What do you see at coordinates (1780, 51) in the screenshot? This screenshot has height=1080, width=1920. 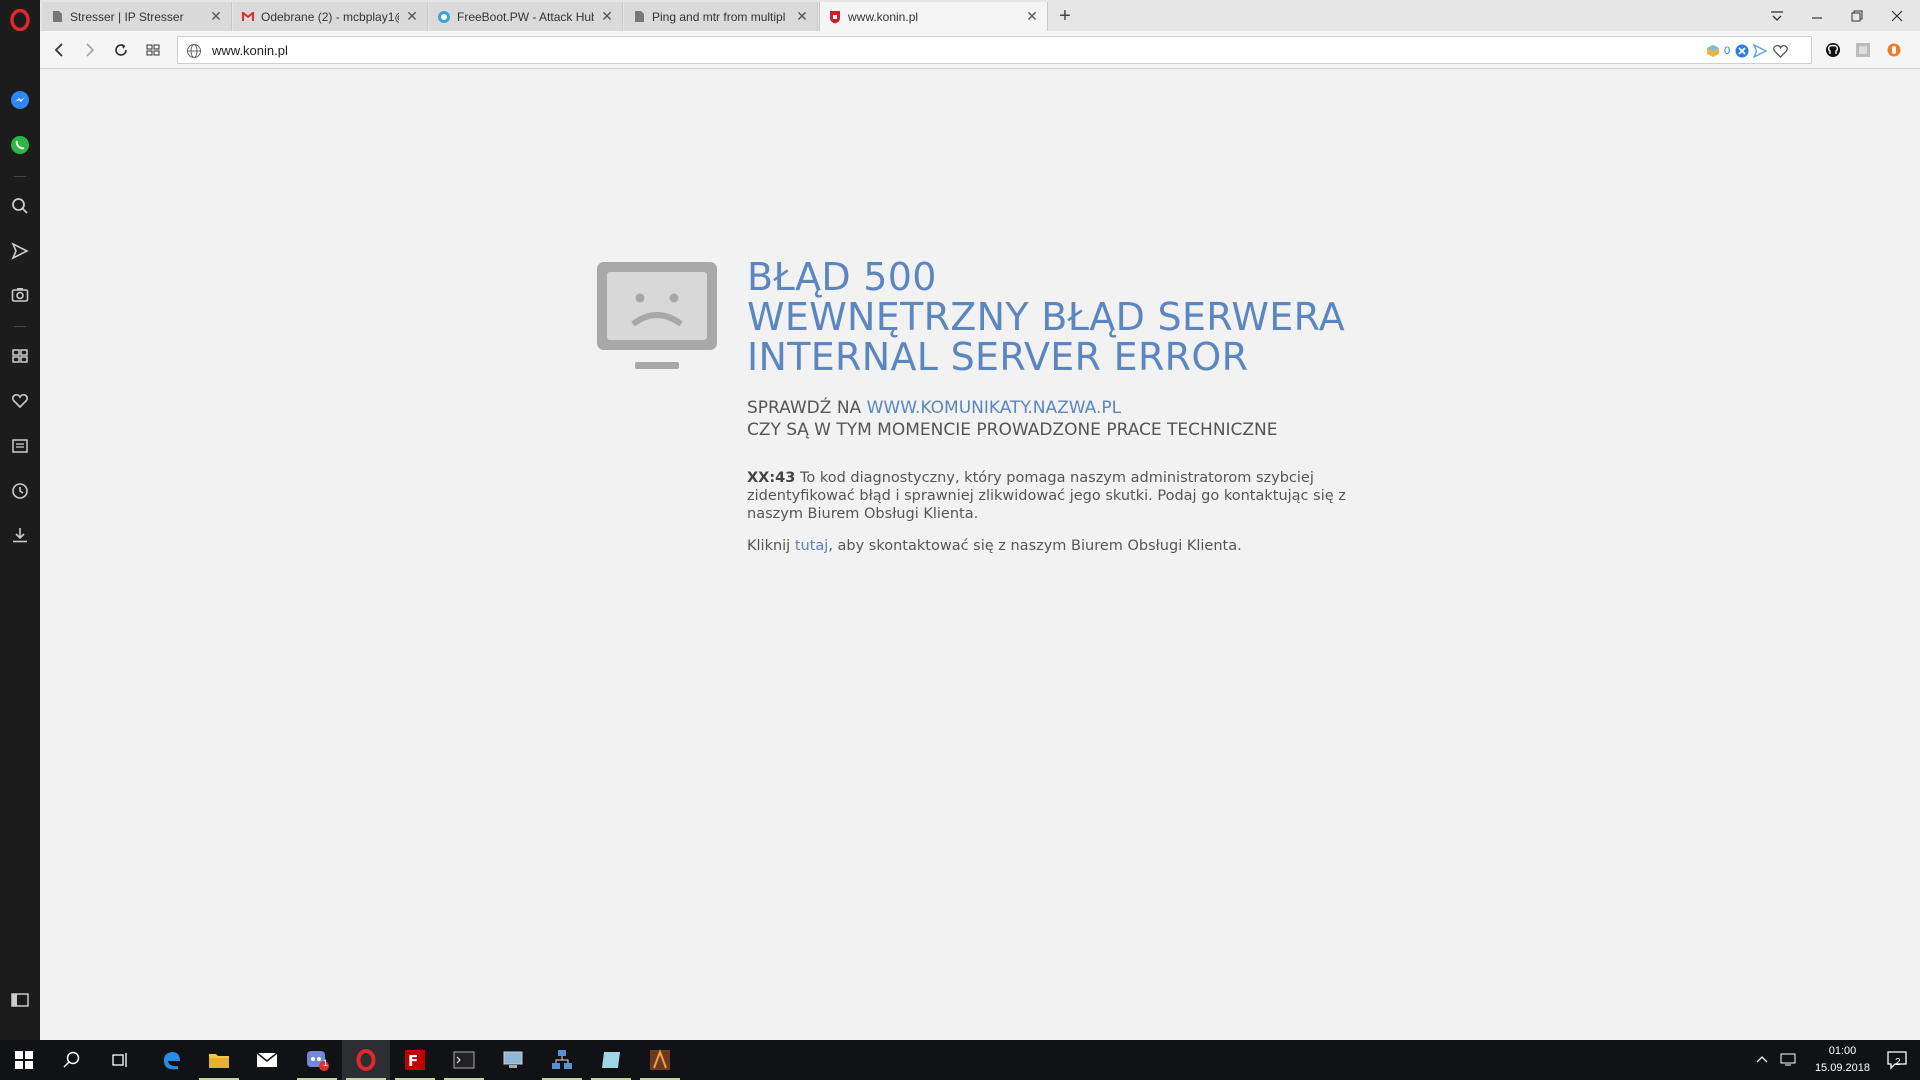 I see `bookmark-heart-icon` at bounding box center [1780, 51].